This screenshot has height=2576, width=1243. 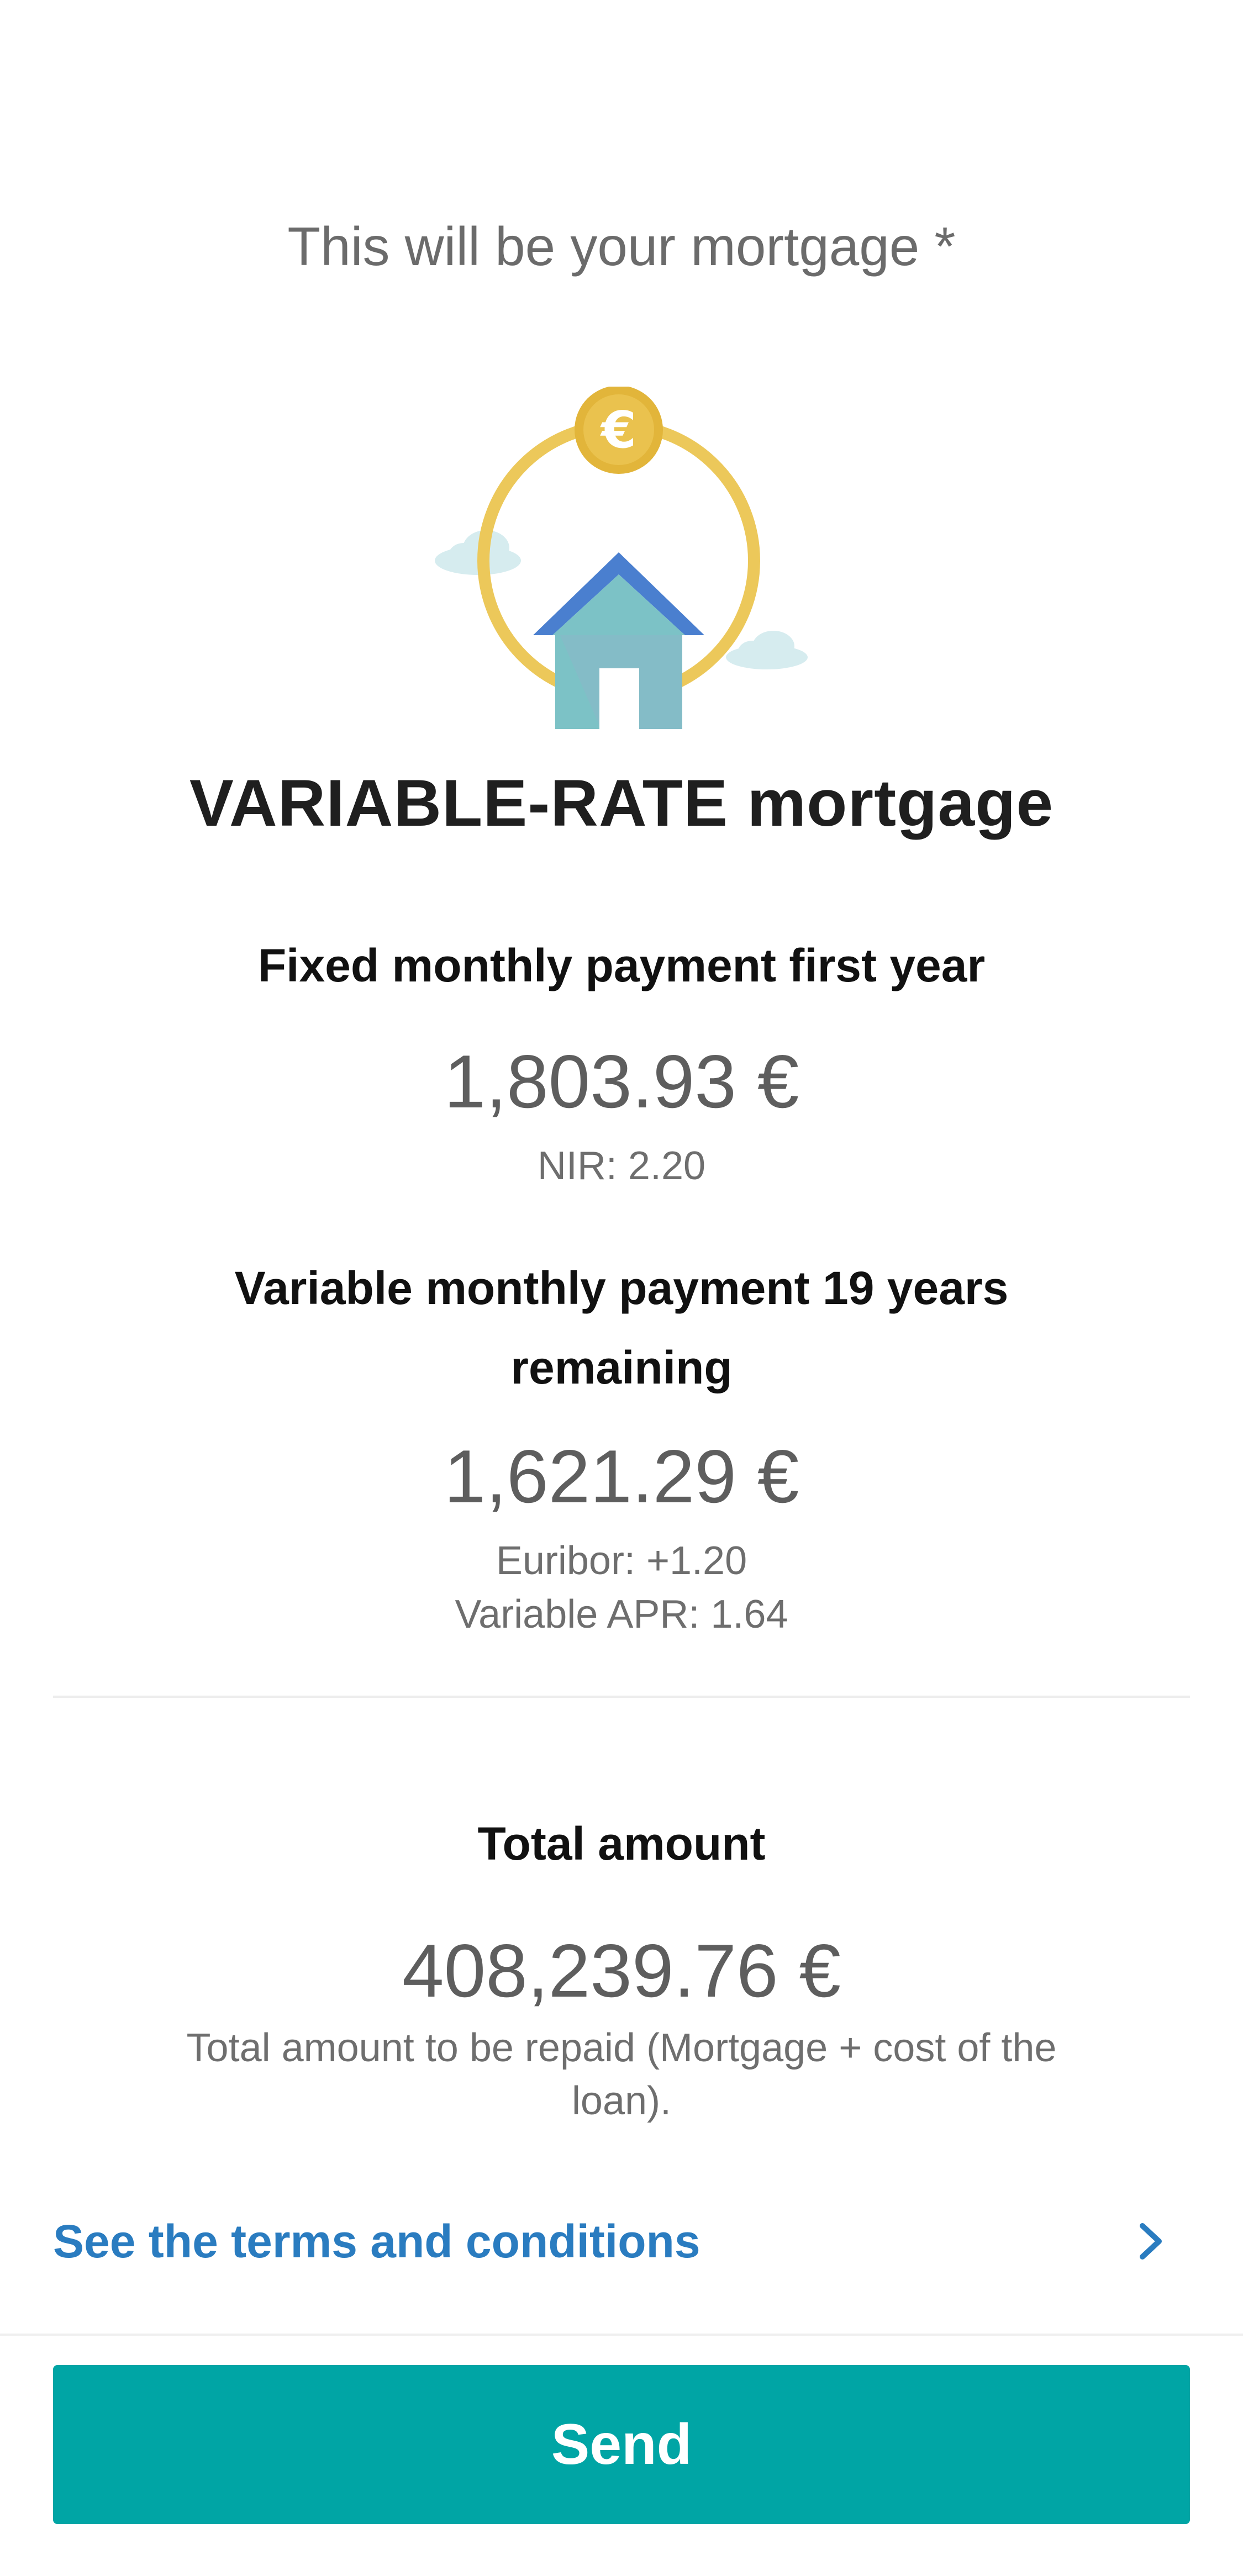 I want to click on house-coin-illustration: €, so click(x=624, y=559).